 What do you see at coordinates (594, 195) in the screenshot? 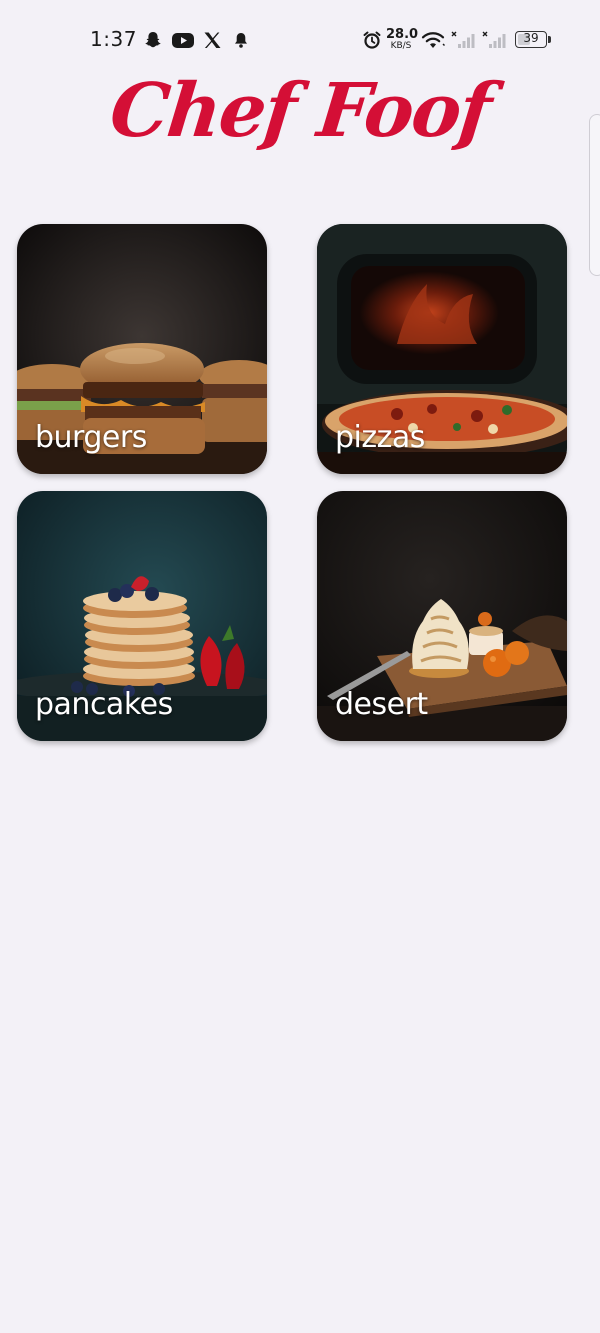
I see `scroll-handle` at bounding box center [594, 195].